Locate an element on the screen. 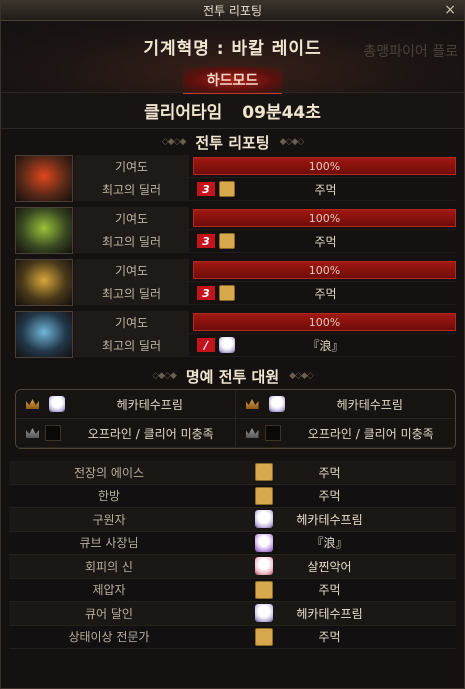 The height and width of the screenshot is (689, 465). blue-mask-icon is located at coordinates (44, 334).